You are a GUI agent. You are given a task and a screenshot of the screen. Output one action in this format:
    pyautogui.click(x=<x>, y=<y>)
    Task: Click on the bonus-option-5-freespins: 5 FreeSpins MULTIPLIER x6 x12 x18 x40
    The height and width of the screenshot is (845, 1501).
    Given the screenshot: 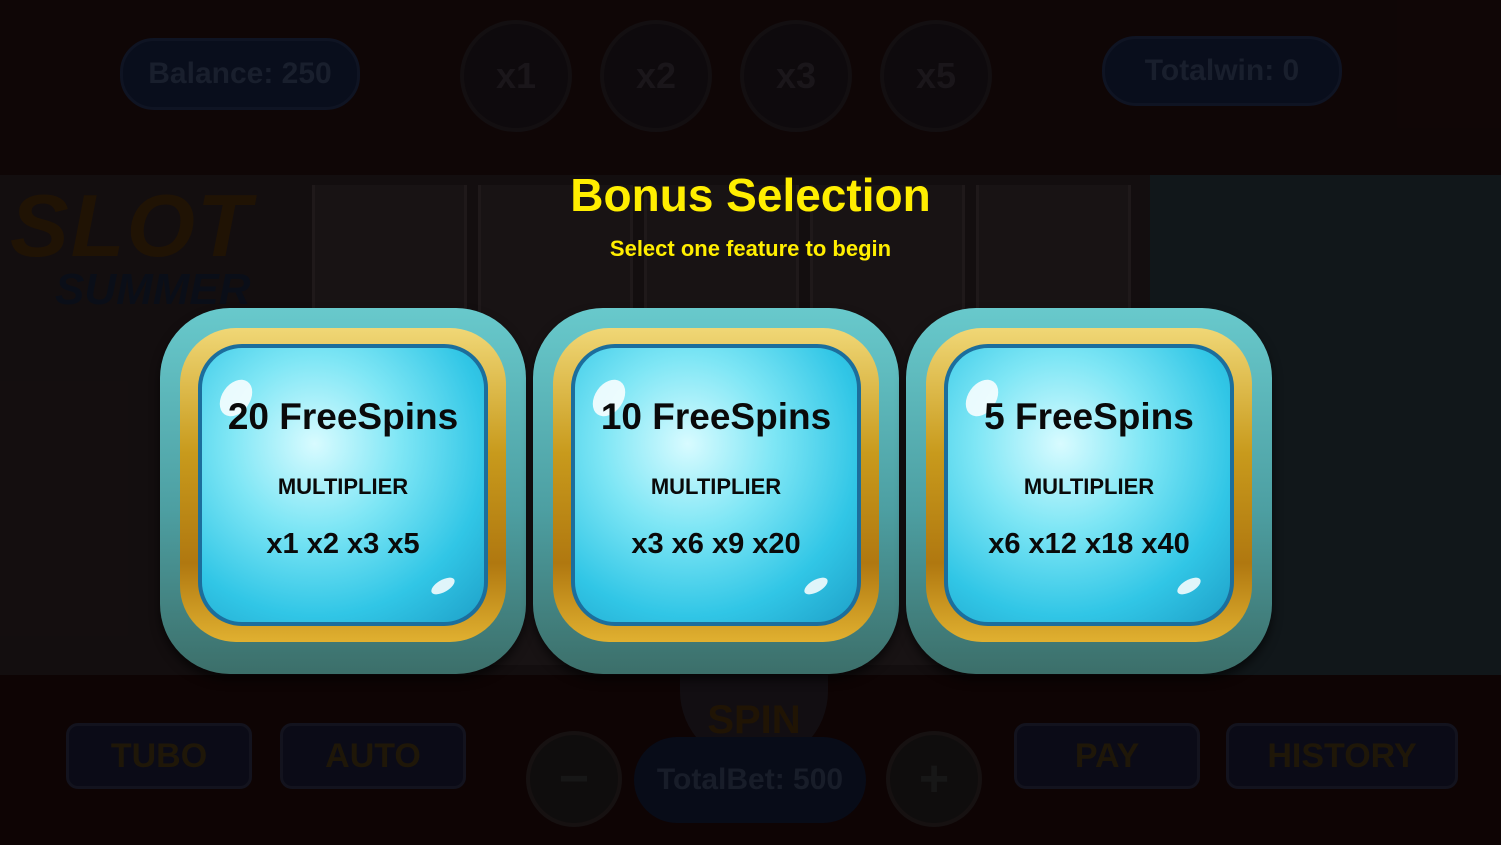 What is the action you would take?
    pyautogui.click(x=1089, y=491)
    